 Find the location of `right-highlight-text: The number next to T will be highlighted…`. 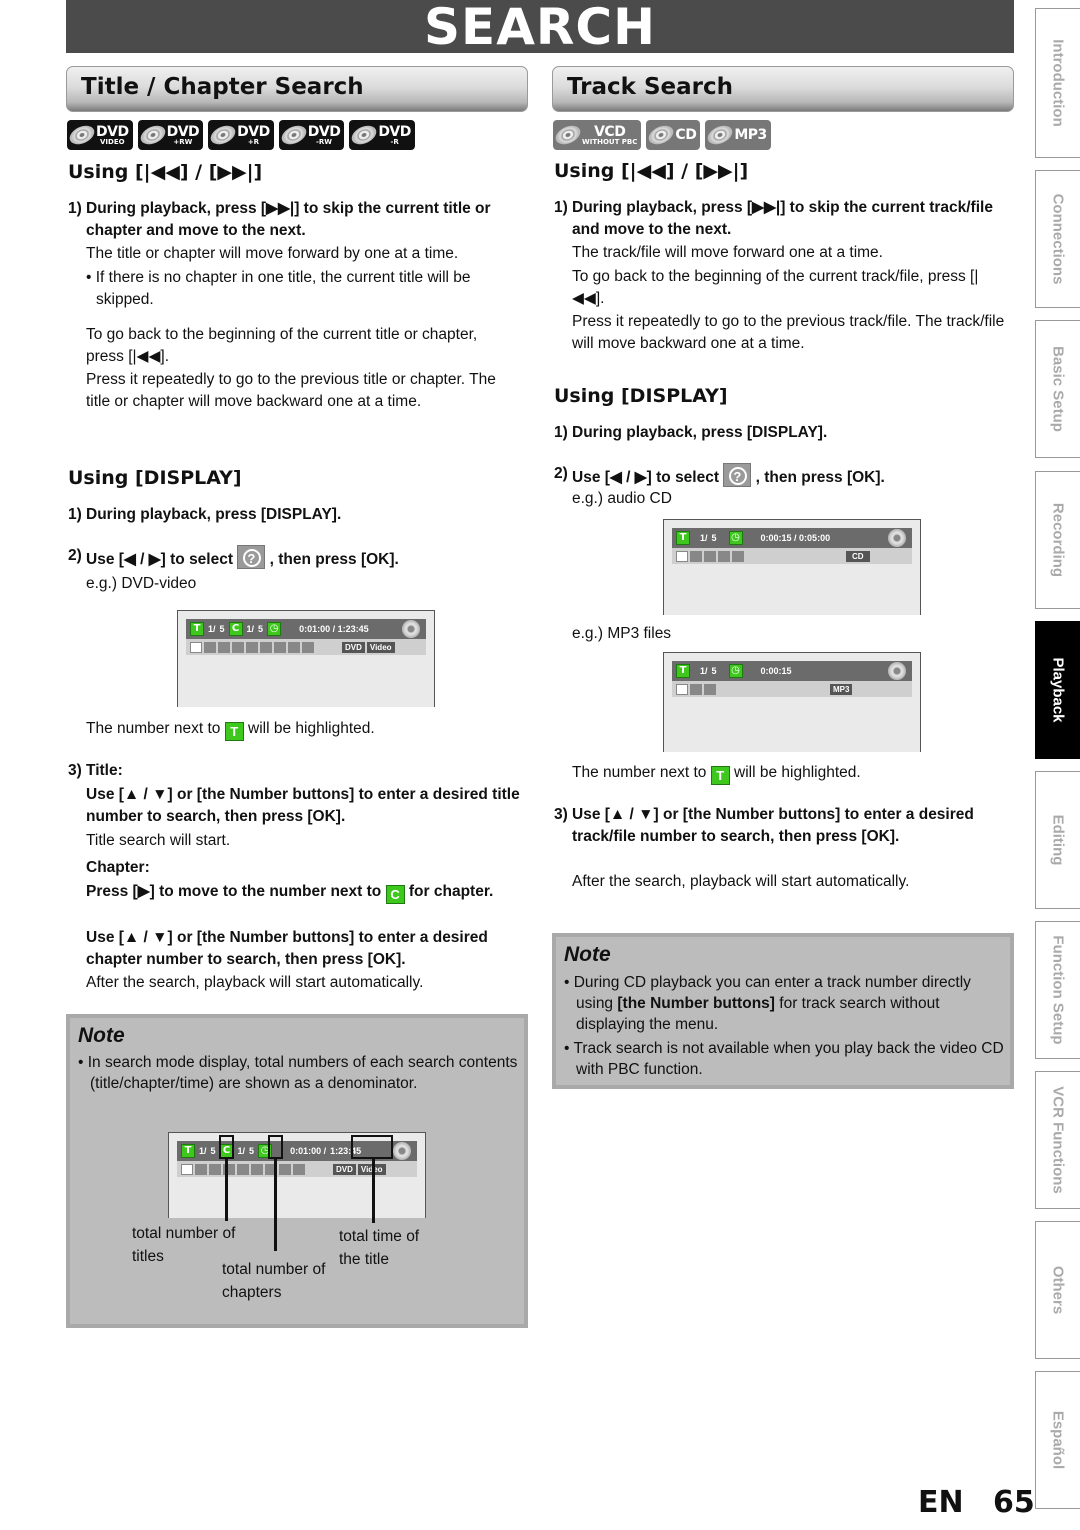

right-highlight-text: The number next to T will be highlighted… is located at coordinates (716, 774).